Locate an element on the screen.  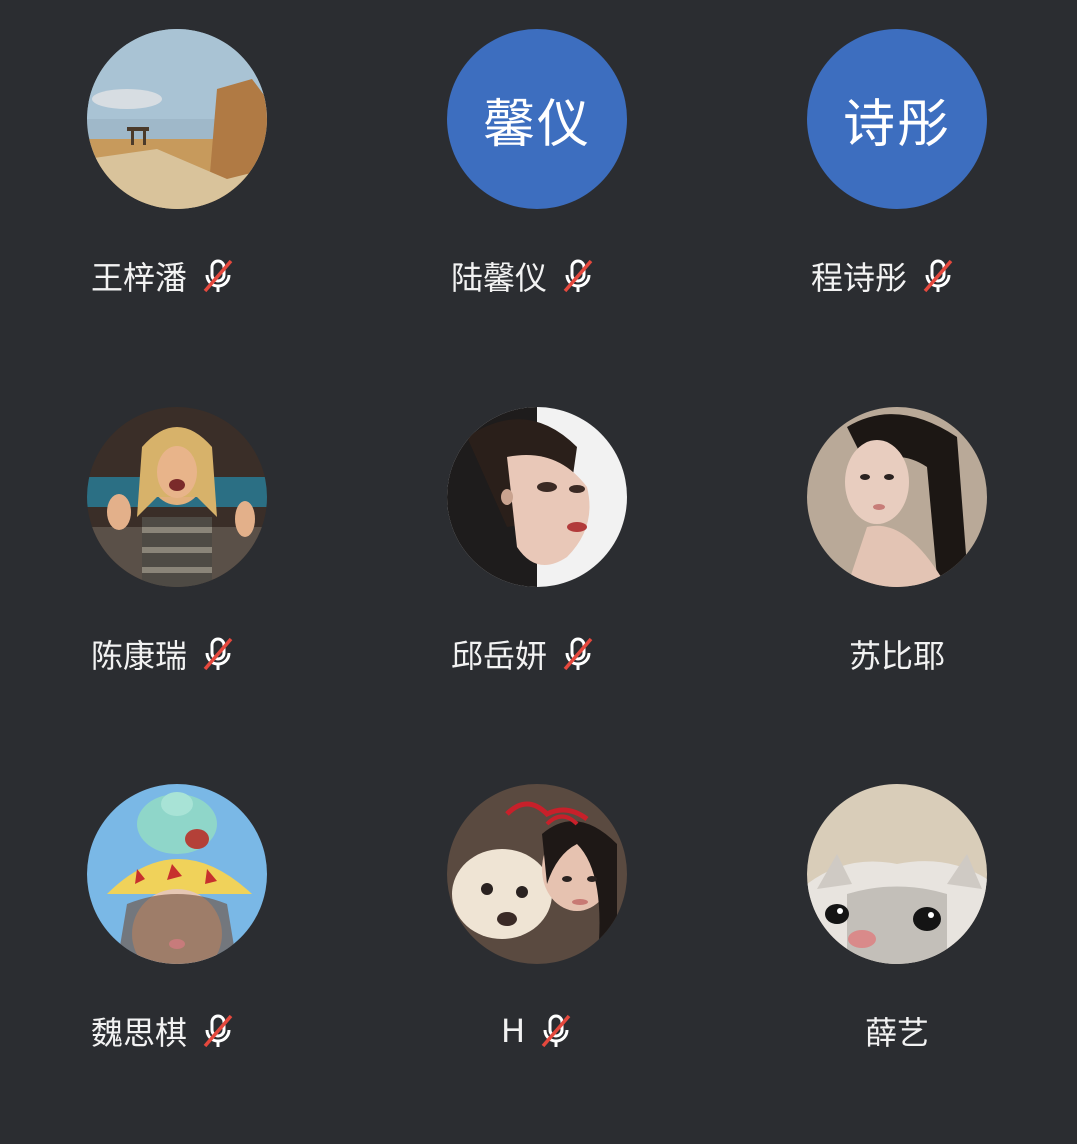
participant-tile: 魏思棋 is located at coordinates (267, 964).